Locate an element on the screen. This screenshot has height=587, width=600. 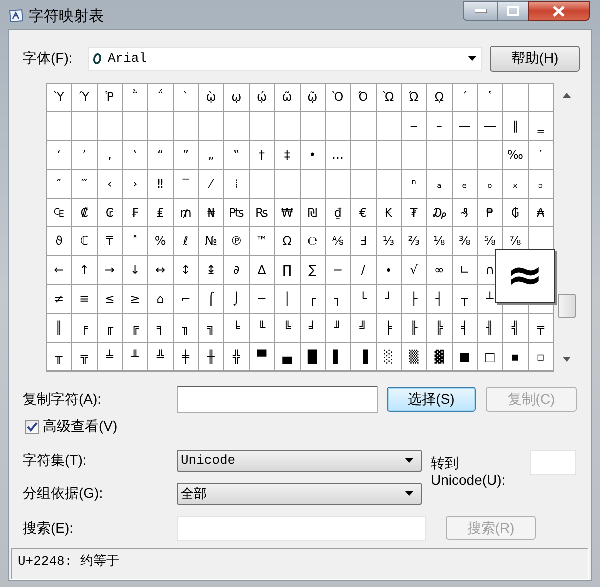
character-cell: ∕ is located at coordinates (363, 270).